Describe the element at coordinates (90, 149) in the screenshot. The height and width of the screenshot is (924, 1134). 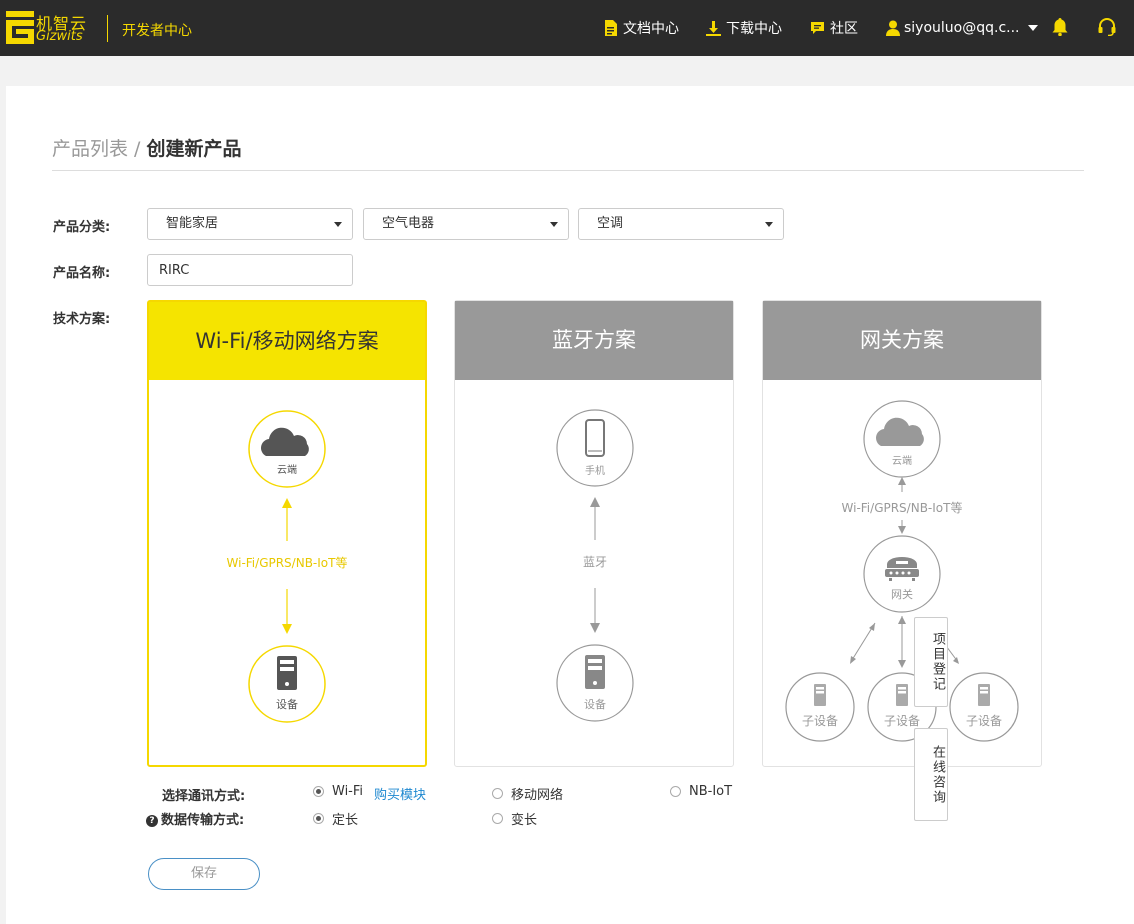
I see `breadcrumb-parent: 产品列表` at that location.